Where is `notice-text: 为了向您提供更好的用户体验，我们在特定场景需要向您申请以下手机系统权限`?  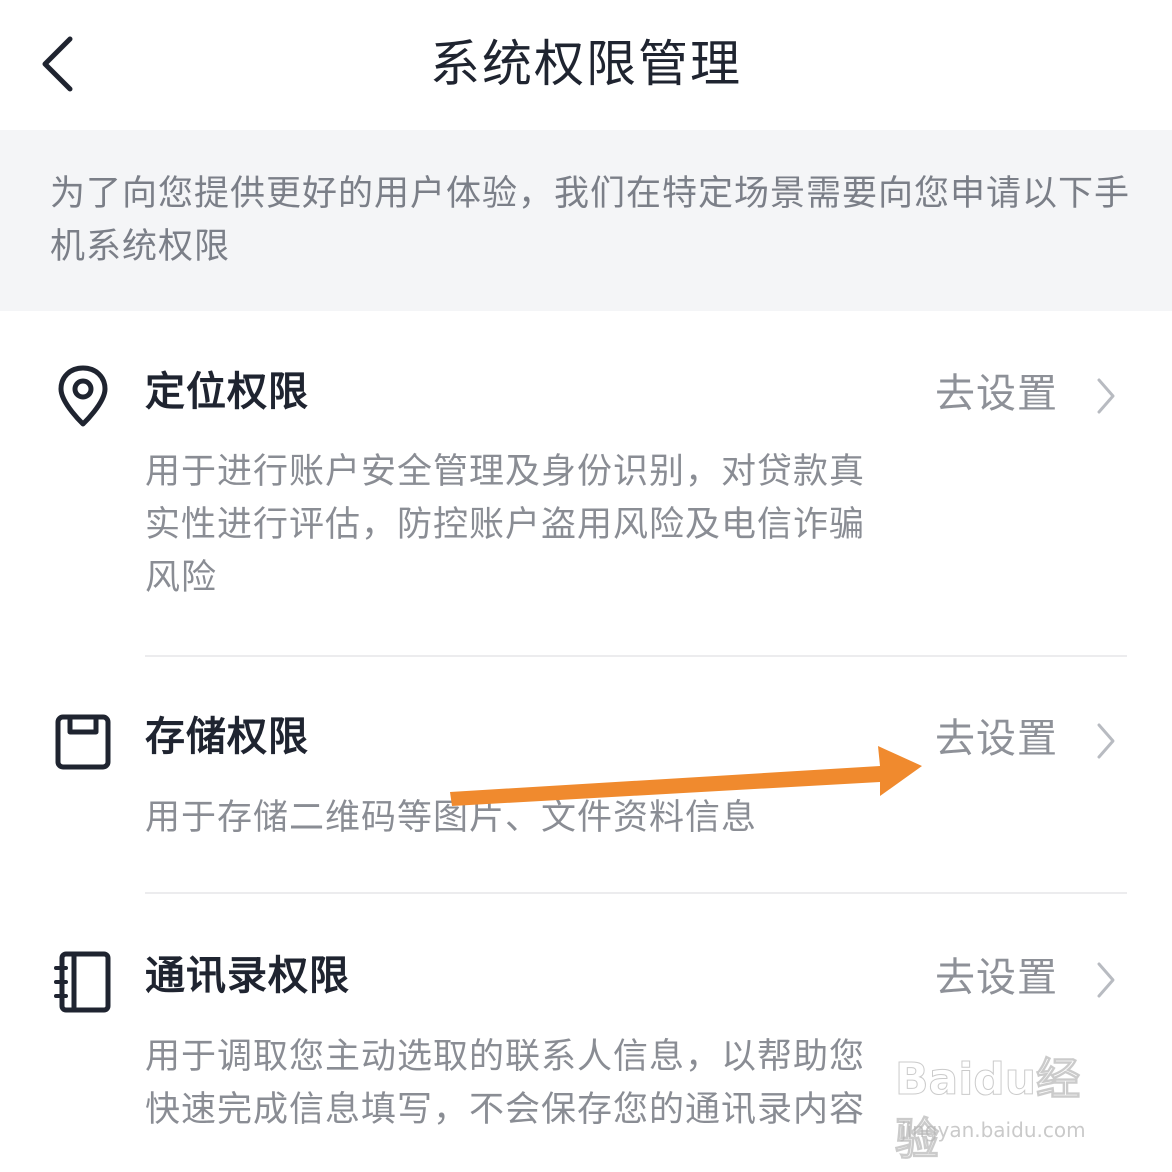 notice-text: 为了向您提供更好的用户体验，我们在特定场景需要向您申请以下手机系统权限 is located at coordinates (590, 220).